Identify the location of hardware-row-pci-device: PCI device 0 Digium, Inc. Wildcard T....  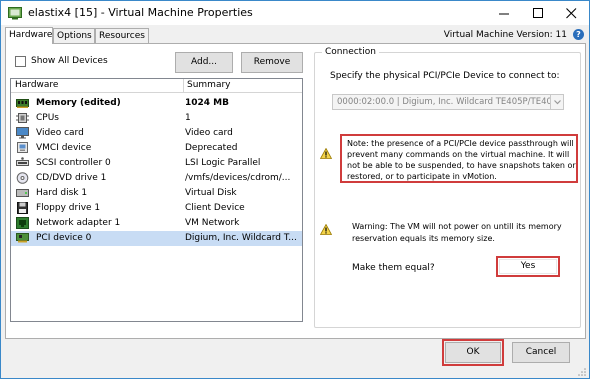
(156, 238).